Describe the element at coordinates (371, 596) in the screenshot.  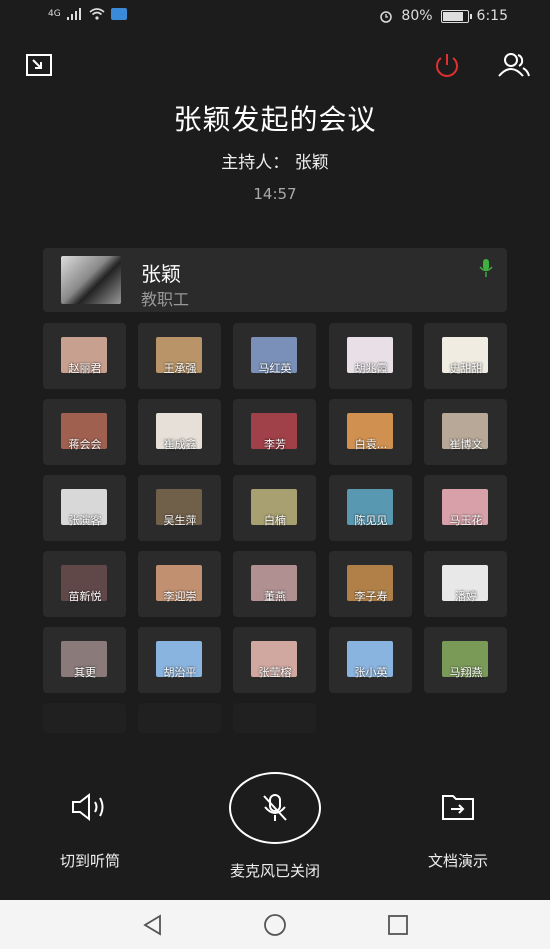
I see `participant-name: 李子寿` at that location.